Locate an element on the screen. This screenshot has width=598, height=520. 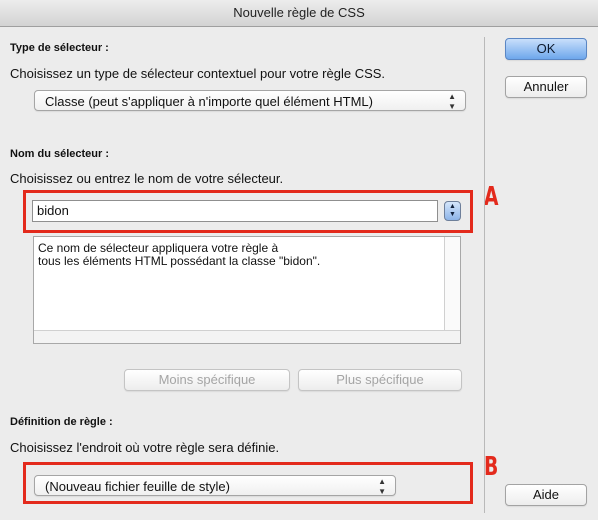
selector-type-heading: Type de sélecteur : is located at coordinates (59, 48).